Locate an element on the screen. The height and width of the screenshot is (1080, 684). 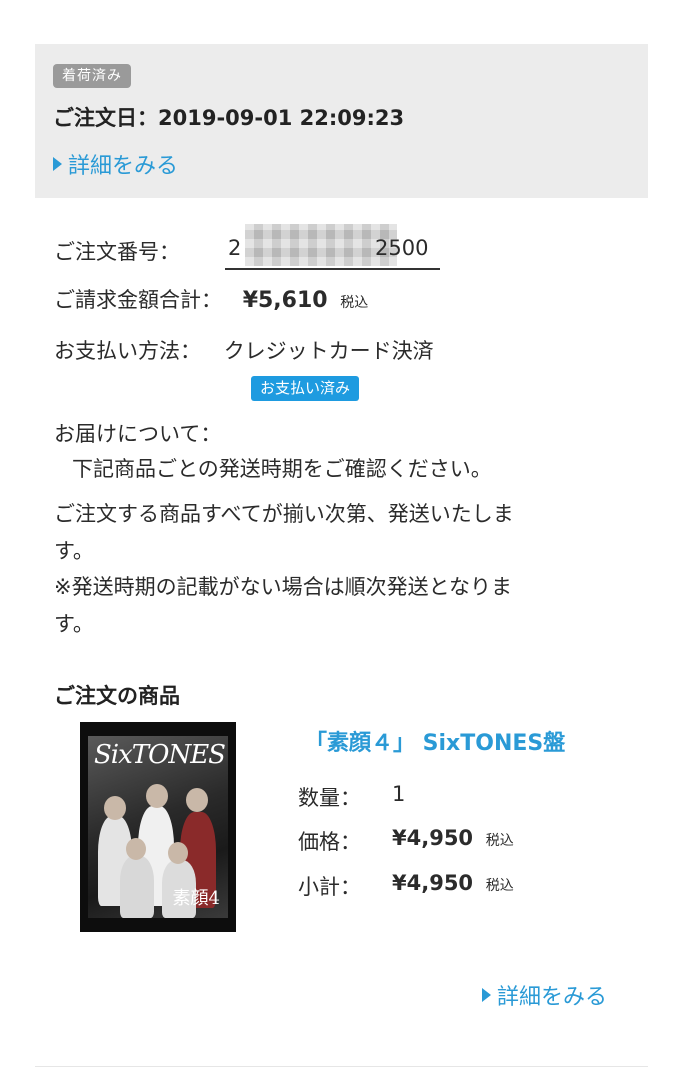
order-number-end: 2500 is located at coordinates (402, 248).